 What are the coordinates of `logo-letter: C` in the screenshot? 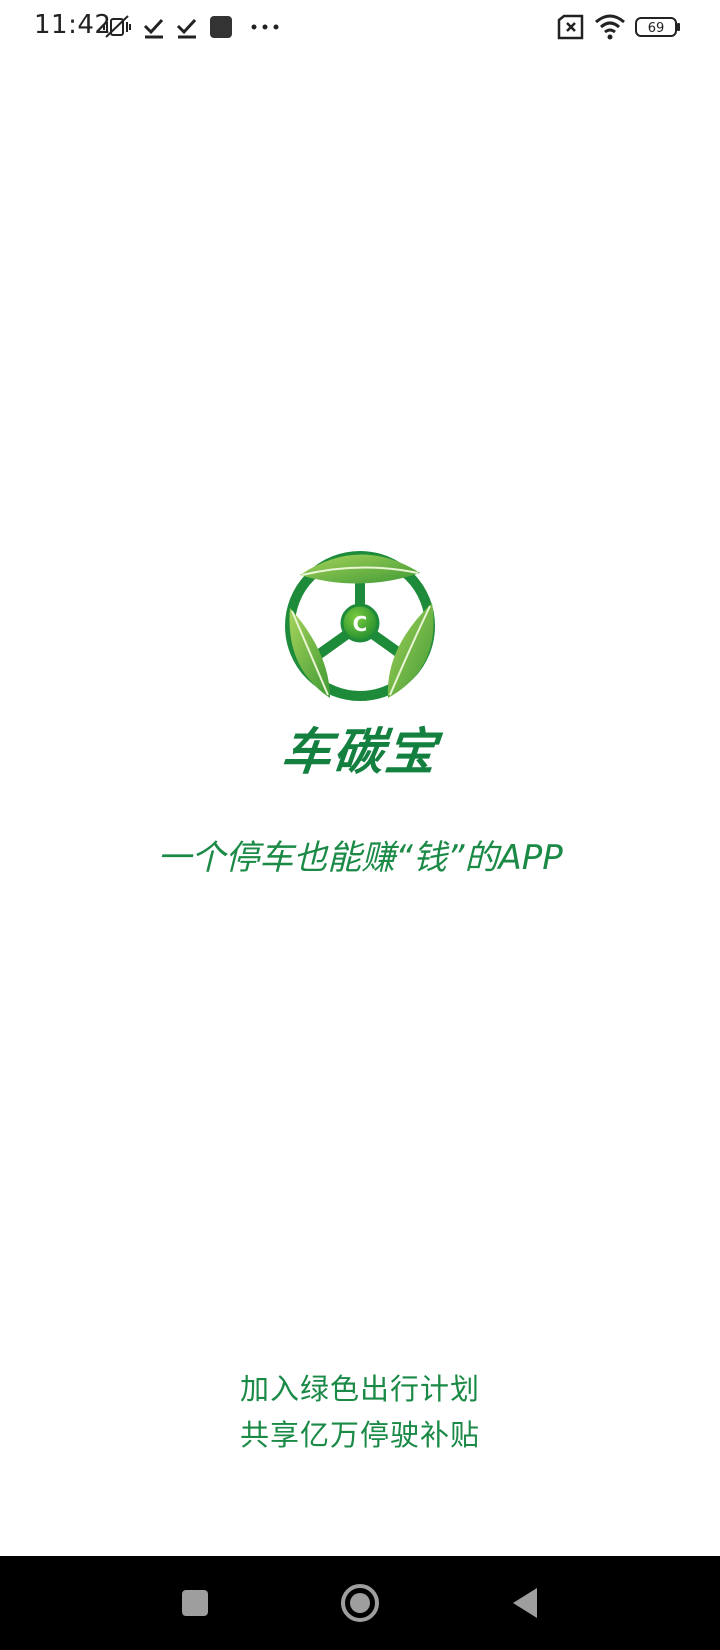 It's located at (360, 624).